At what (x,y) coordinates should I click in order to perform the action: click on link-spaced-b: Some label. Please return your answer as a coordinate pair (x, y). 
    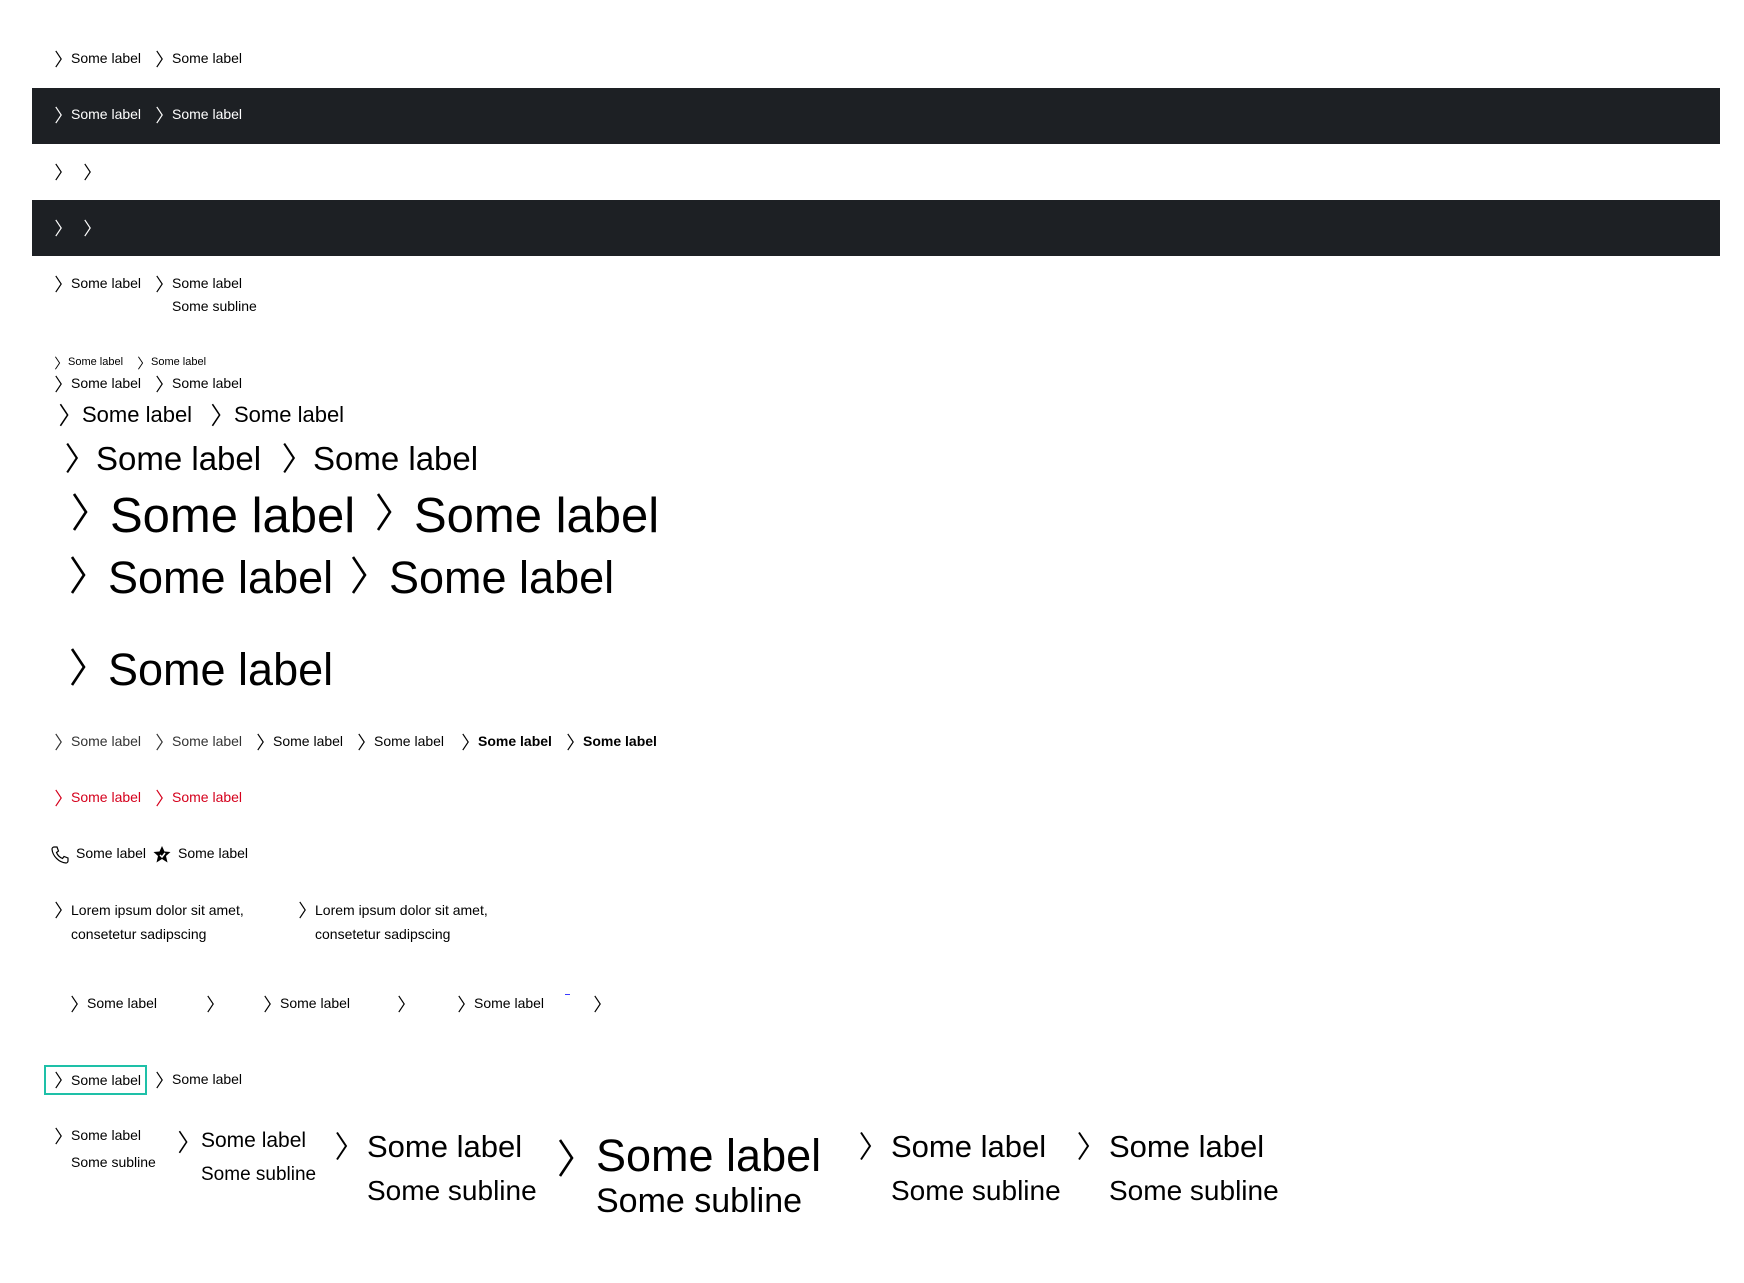
    Looking at the image, I should click on (306, 1004).